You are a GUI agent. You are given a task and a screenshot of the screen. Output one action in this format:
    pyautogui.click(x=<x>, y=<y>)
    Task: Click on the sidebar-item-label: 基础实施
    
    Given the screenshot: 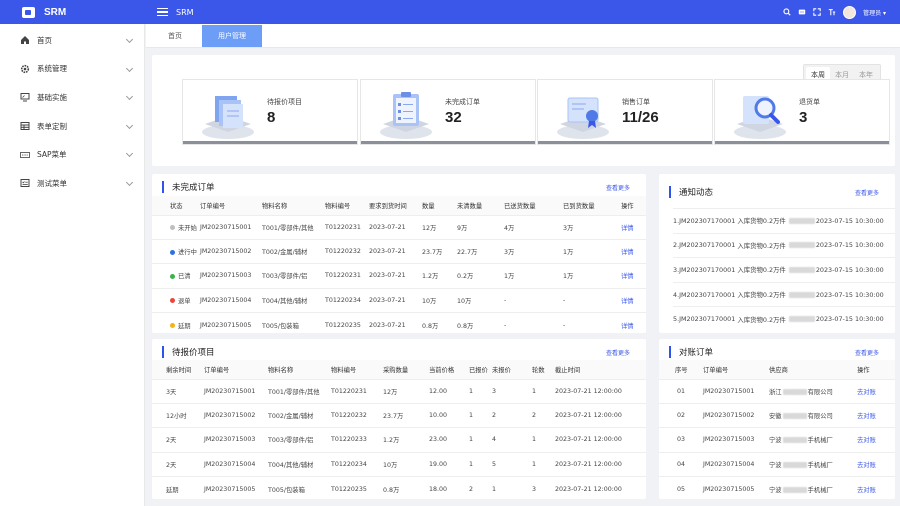 What is the action you would take?
    pyautogui.click(x=52, y=97)
    